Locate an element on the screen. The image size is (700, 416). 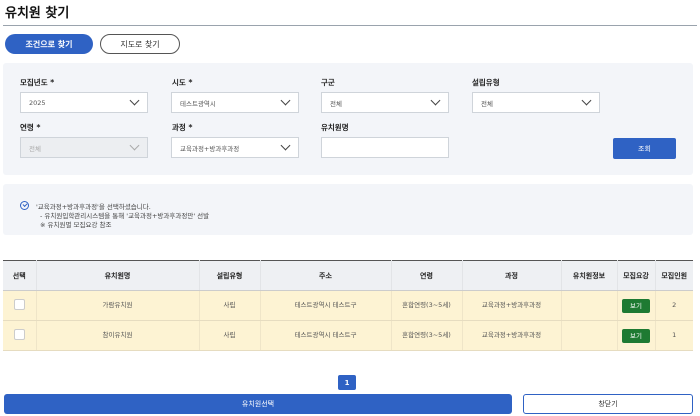
course-label: 과정 * is located at coordinates (182, 127).